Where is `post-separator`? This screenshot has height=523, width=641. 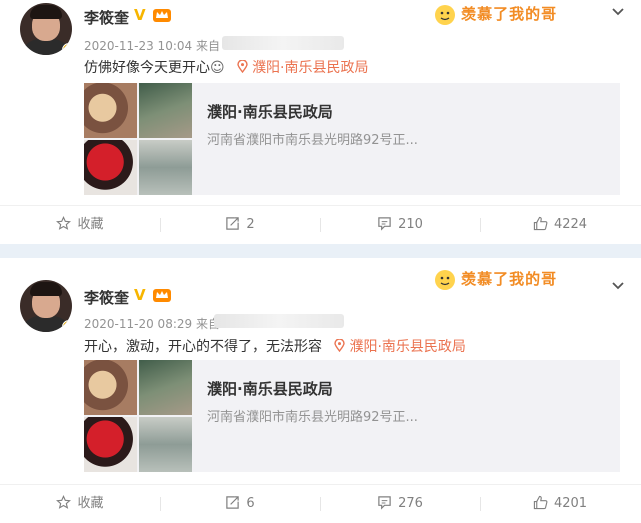 post-separator is located at coordinates (320, 251).